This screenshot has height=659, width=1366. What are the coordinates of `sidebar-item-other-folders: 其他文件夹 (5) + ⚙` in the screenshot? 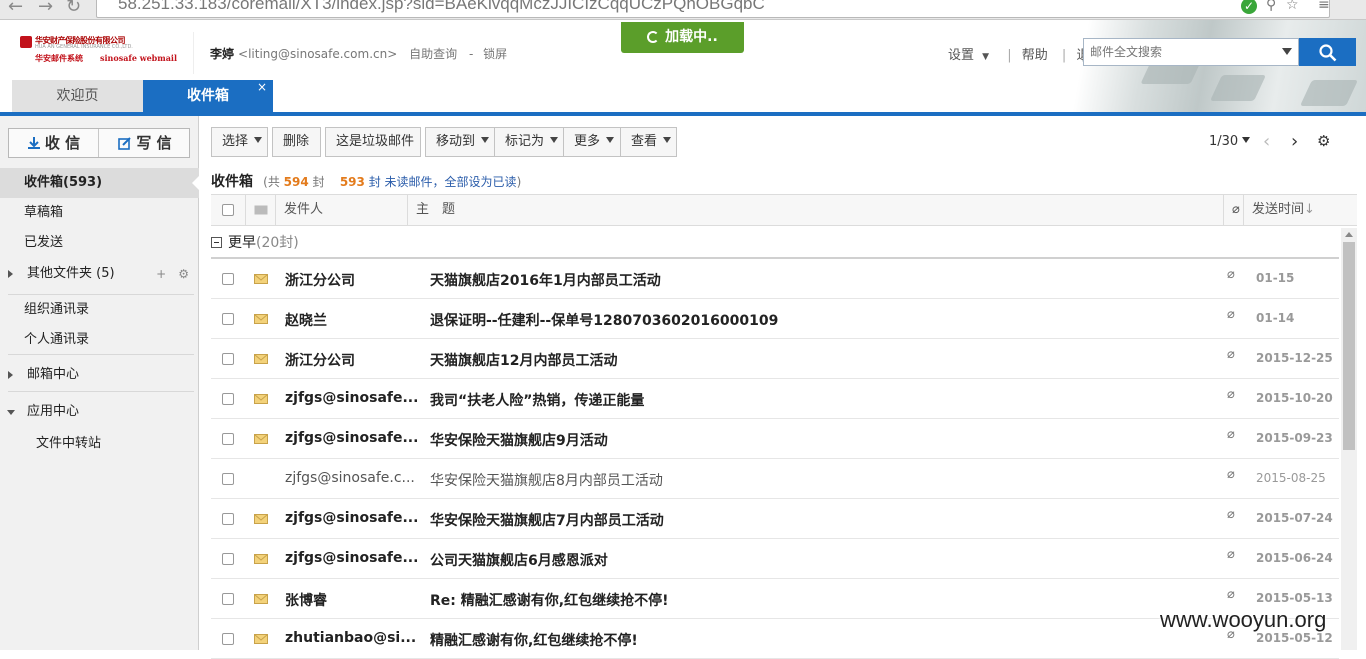 It's located at (99, 274).